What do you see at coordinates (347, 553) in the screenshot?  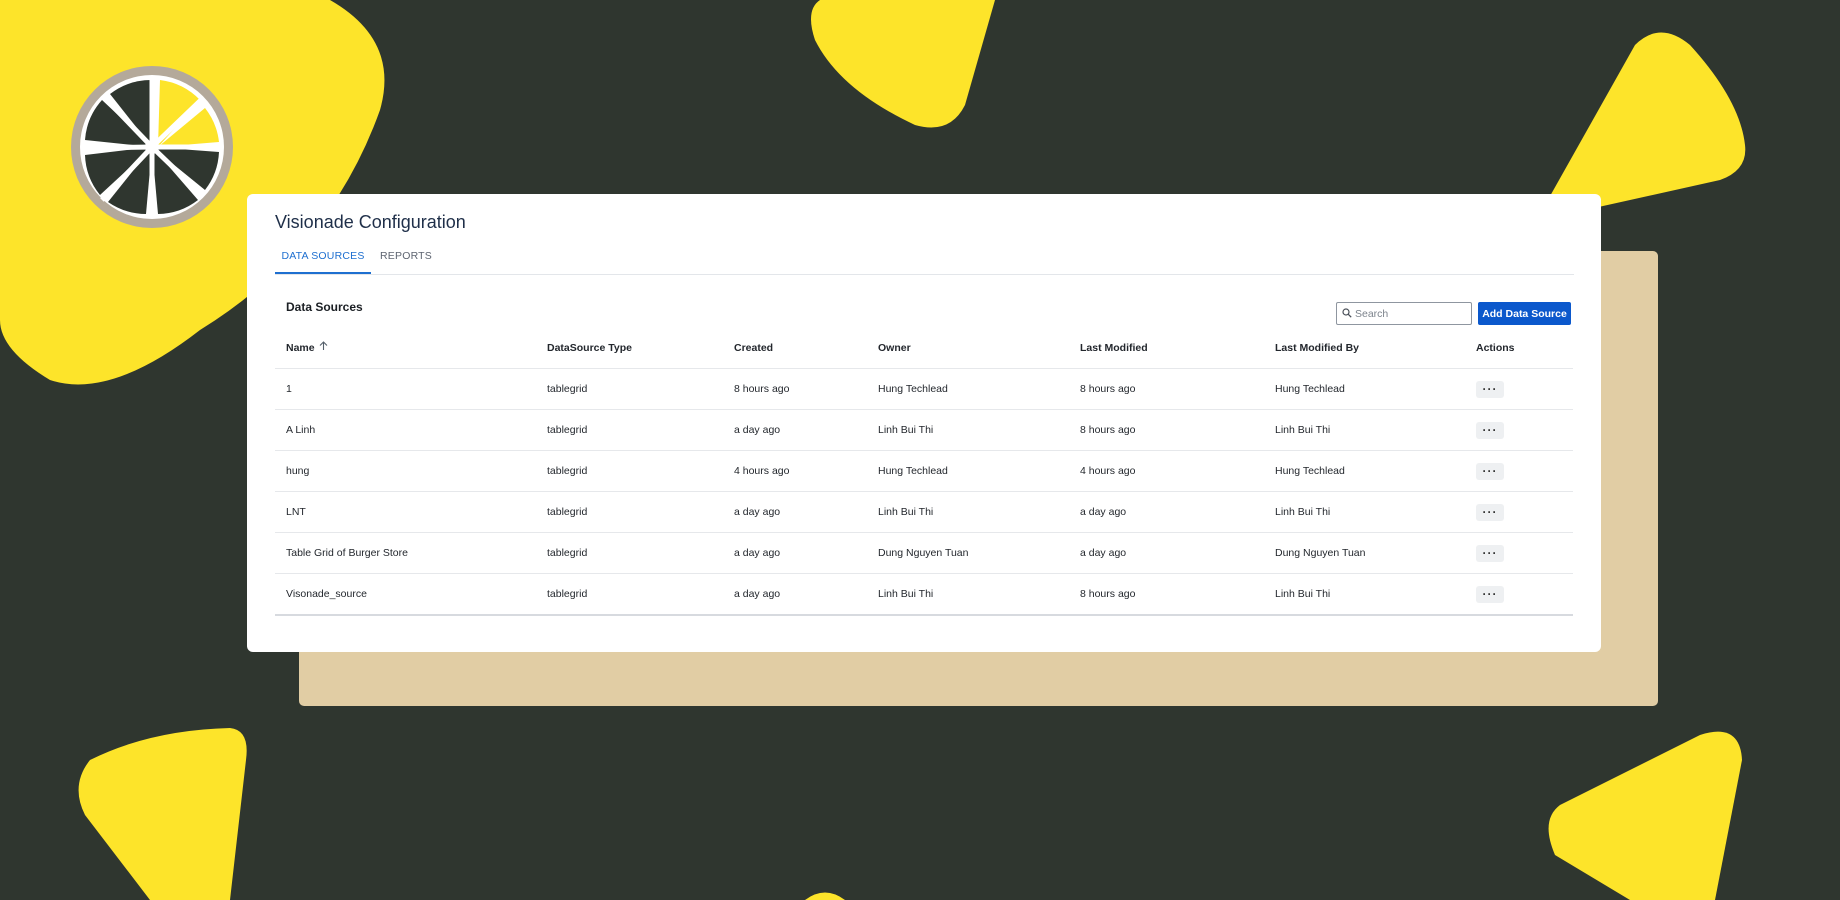 I see `cell-name: Table Grid of Burger Store` at bounding box center [347, 553].